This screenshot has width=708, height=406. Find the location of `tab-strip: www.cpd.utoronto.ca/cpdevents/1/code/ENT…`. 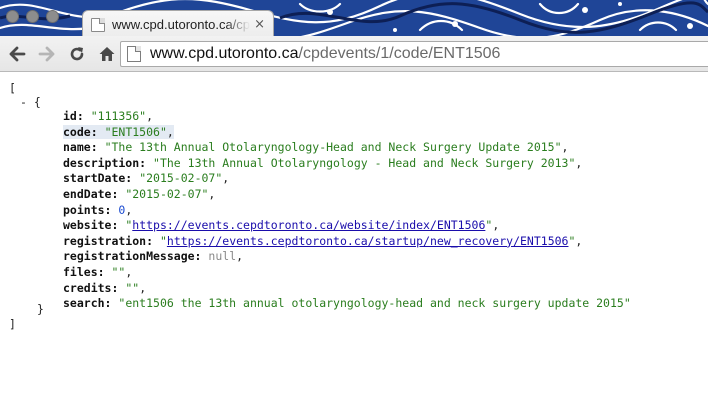

tab-strip: www.cpd.utoronto.ca/cpdevents/1/code/ENT… is located at coordinates (354, 18).